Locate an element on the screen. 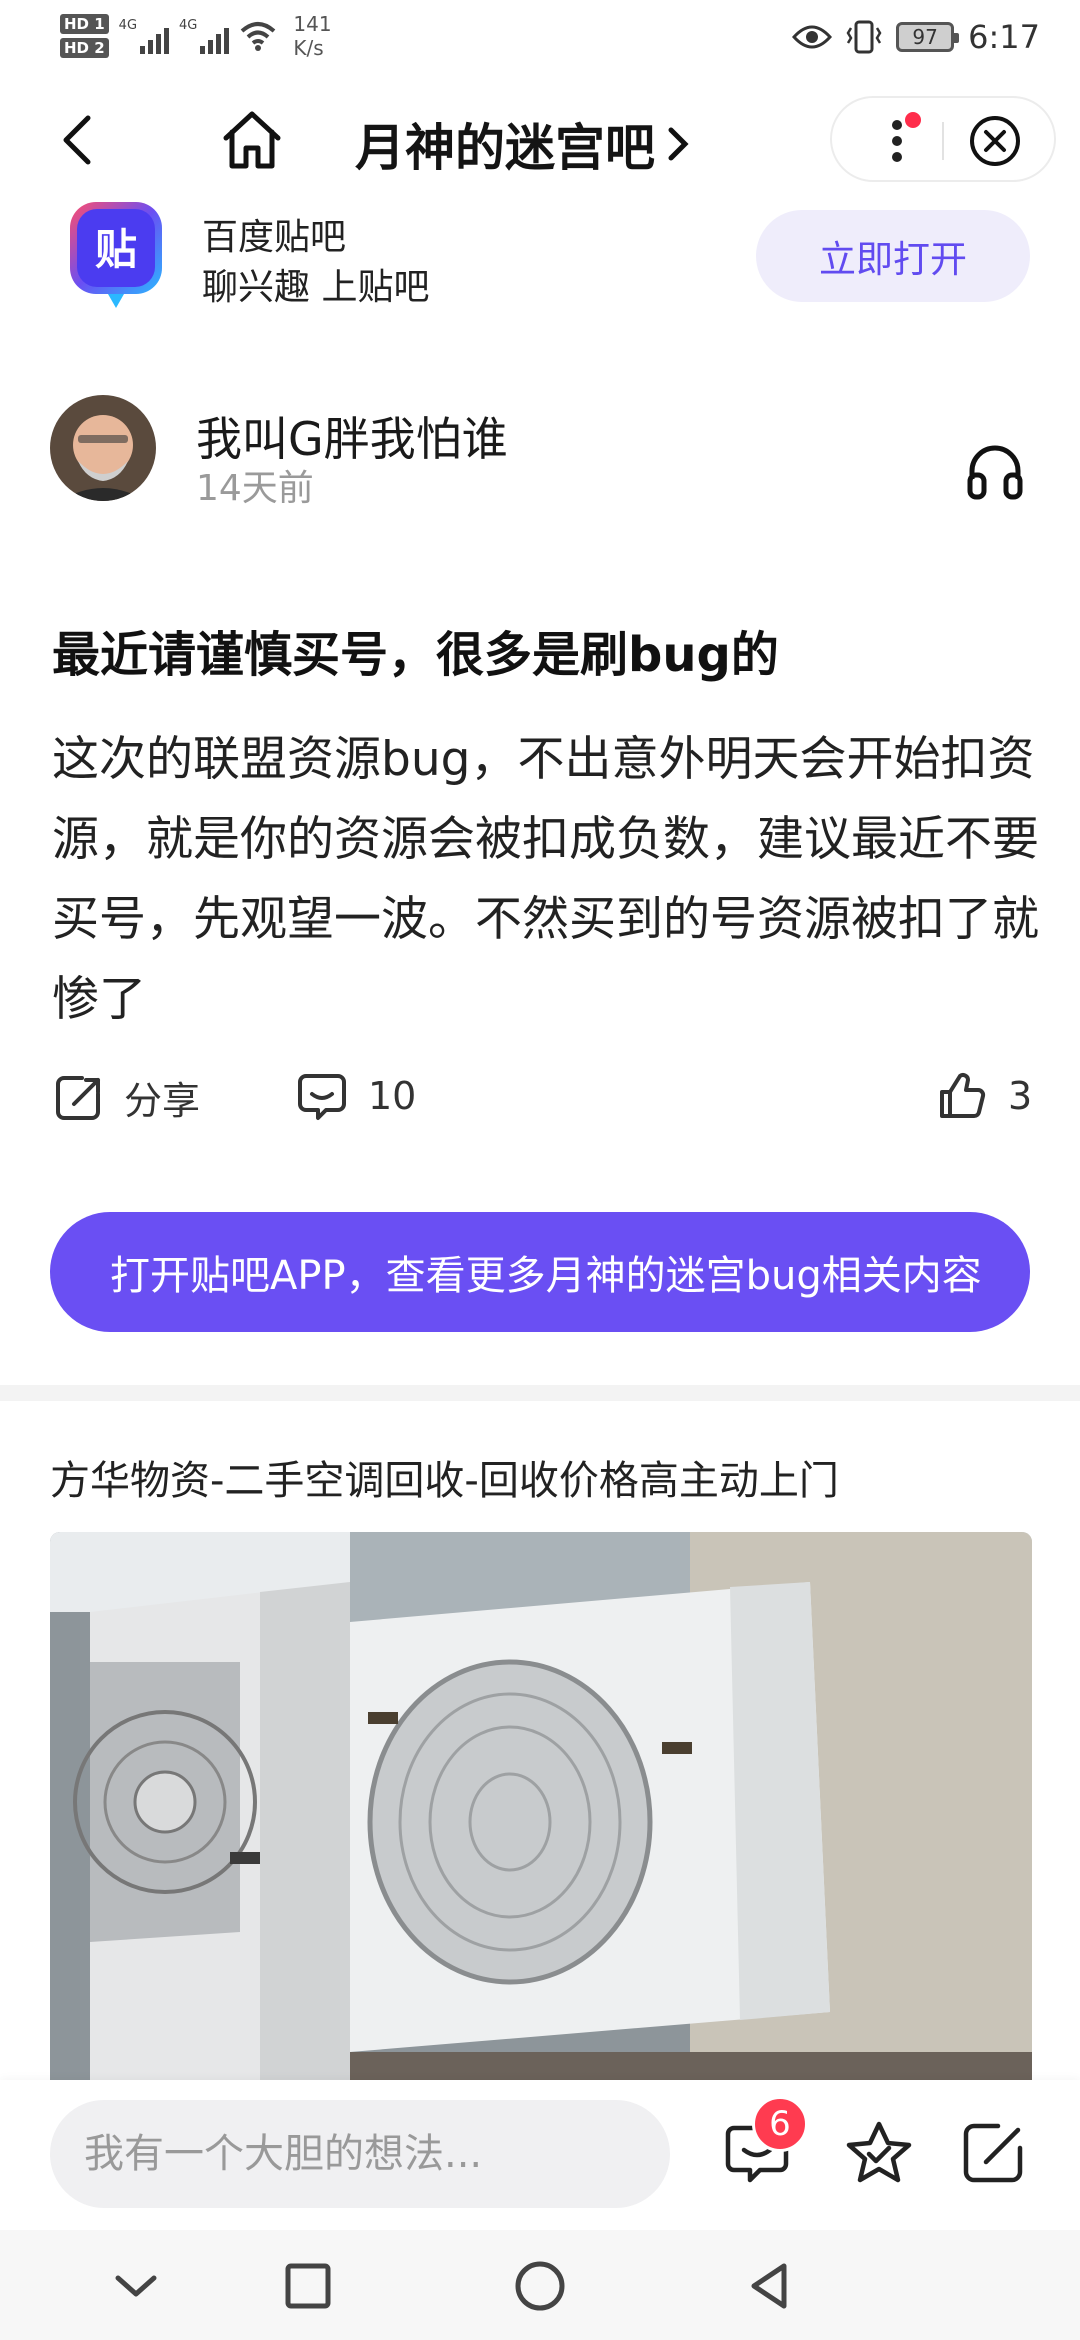 Image resolution: width=1080 pixels, height=2340 pixels. status-left: HD 1 HD 2 4G 4G 141 K/s is located at coordinates (196, 36).